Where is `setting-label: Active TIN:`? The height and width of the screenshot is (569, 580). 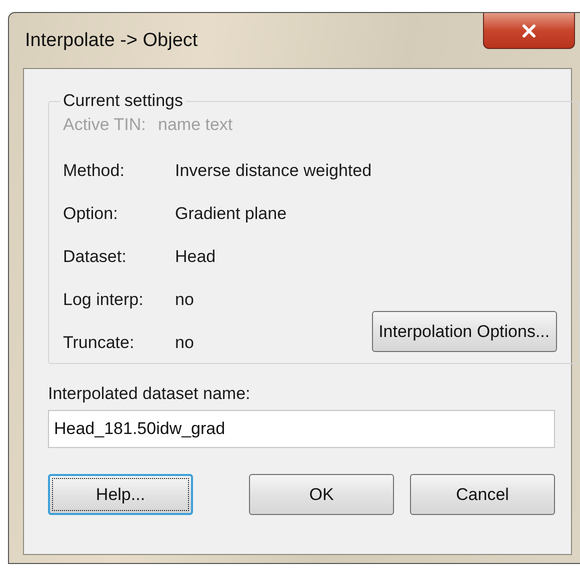
setting-label: Active TIN: is located at coordinates (105, 125).